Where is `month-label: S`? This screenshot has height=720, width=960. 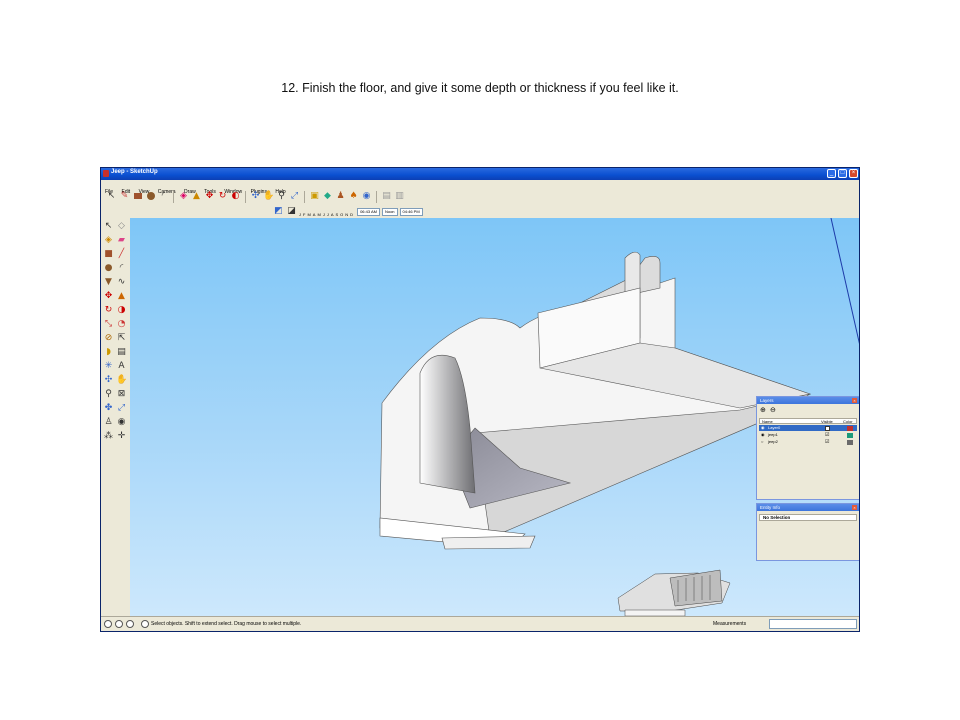 month-label: S is located at coordinates (337, 214).